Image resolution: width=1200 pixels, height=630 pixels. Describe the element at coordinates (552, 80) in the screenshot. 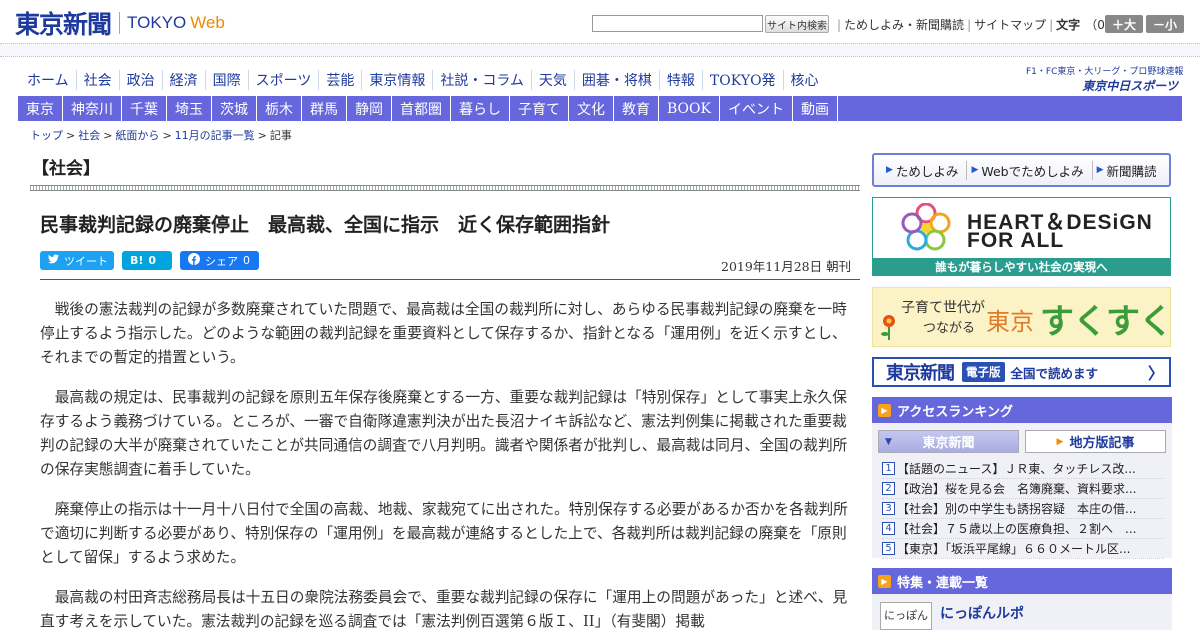

I see `main-nav-item: 天気` at that location.